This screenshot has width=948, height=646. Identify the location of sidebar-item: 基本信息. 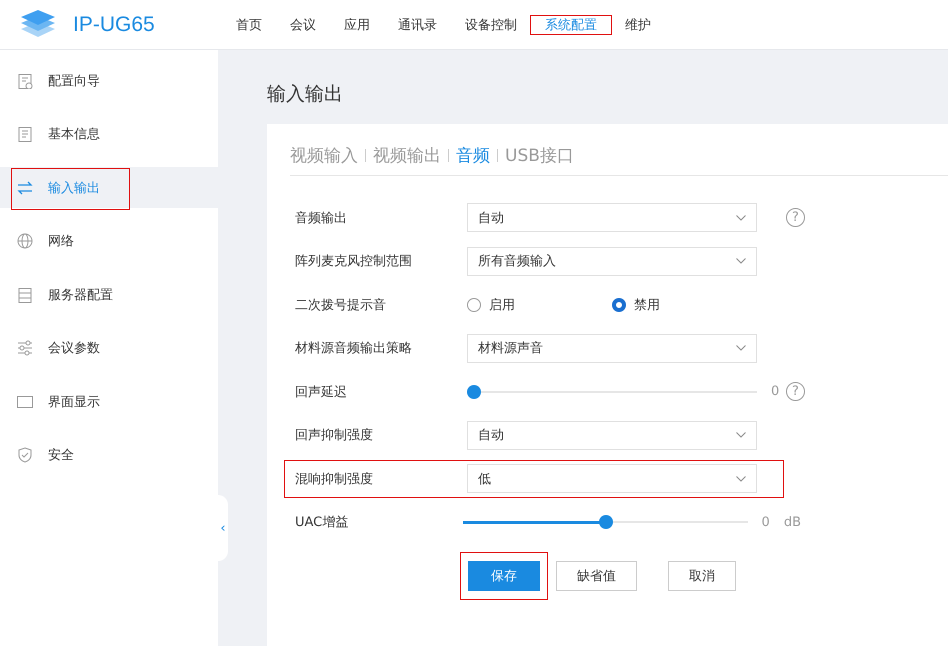
(109, 134).